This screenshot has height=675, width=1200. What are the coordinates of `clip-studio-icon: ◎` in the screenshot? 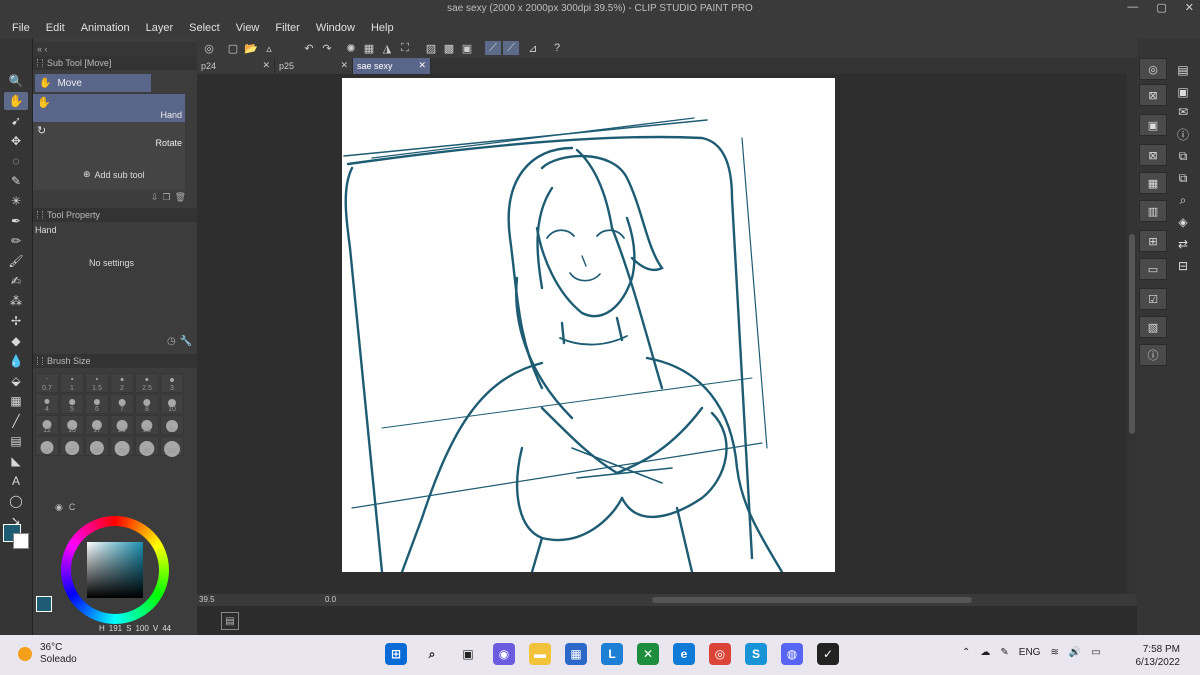 It's located at (209, 48).